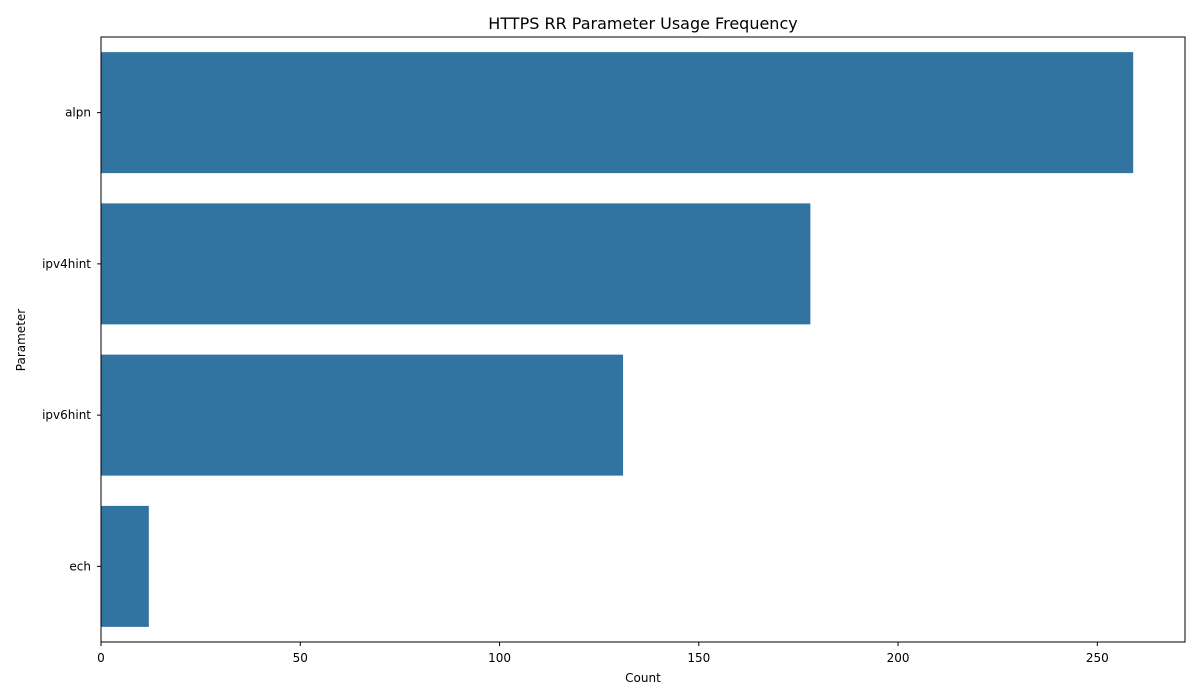 The image size is (1200, 700). Describe the element at coordinates (898, 658) in the screenshot. I see `x-tick-label: 200` at that location.